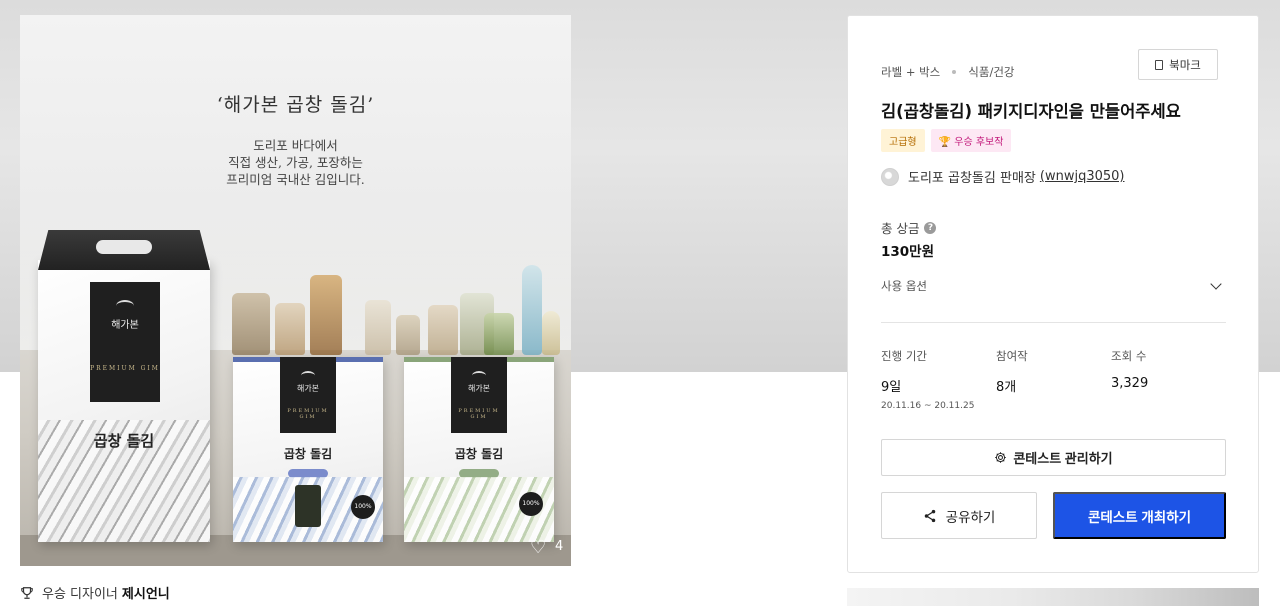 Image resolution: width=1280 pixels, height=606 pixels. What do you see at coordinates (538, 547) in the screenshot?
I see `like-heart-icon: ♡` at bounding box center [538, 547].